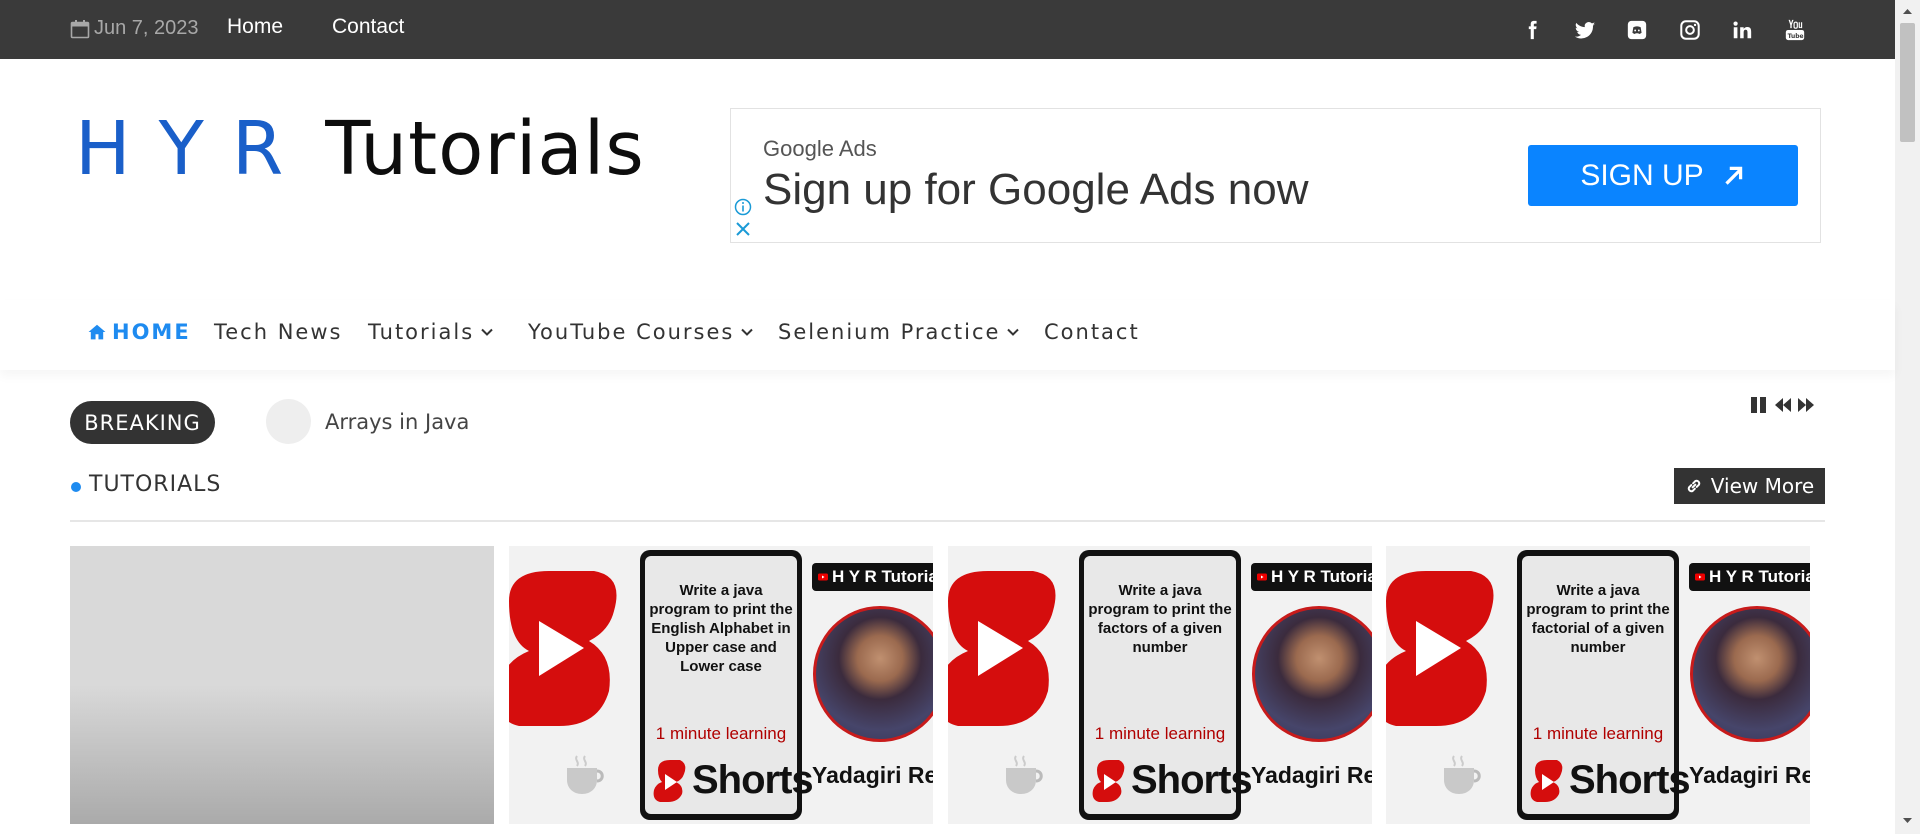 This screenshot has width=1920, height=834. What do you see at coordinates (1907, 820) in the screenshot?
I see `scroll-down-arrow-icon` at bounding box center [1907, 820].